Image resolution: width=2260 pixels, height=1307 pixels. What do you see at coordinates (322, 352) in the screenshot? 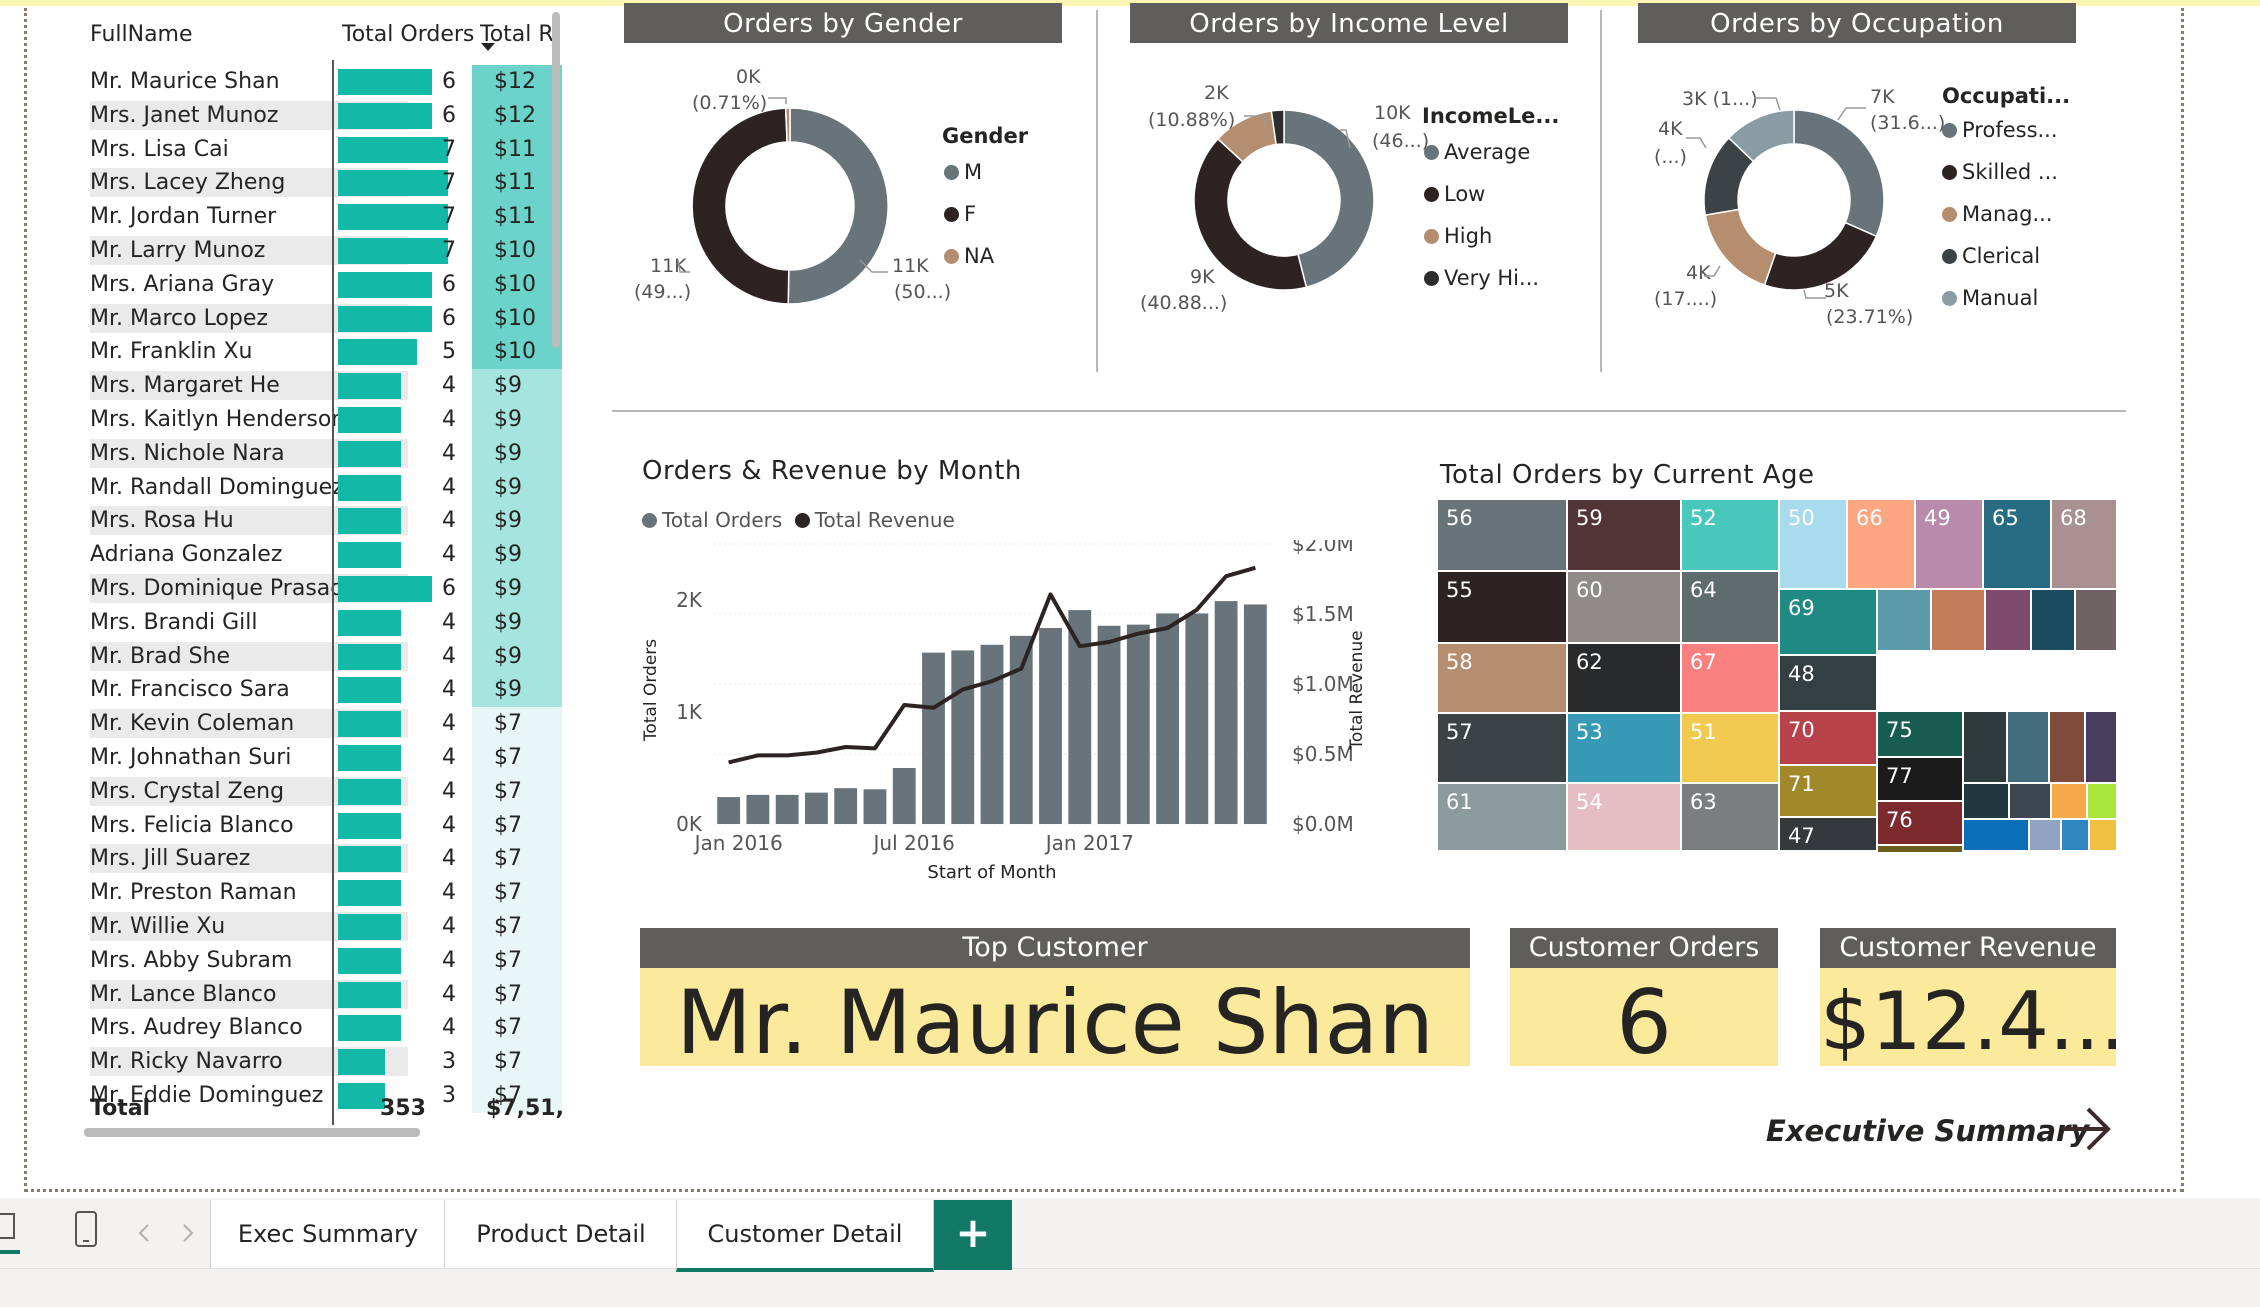
I see `table-row: Mr. Franklin Xu 5 $10` at bounding box center [322, 352].